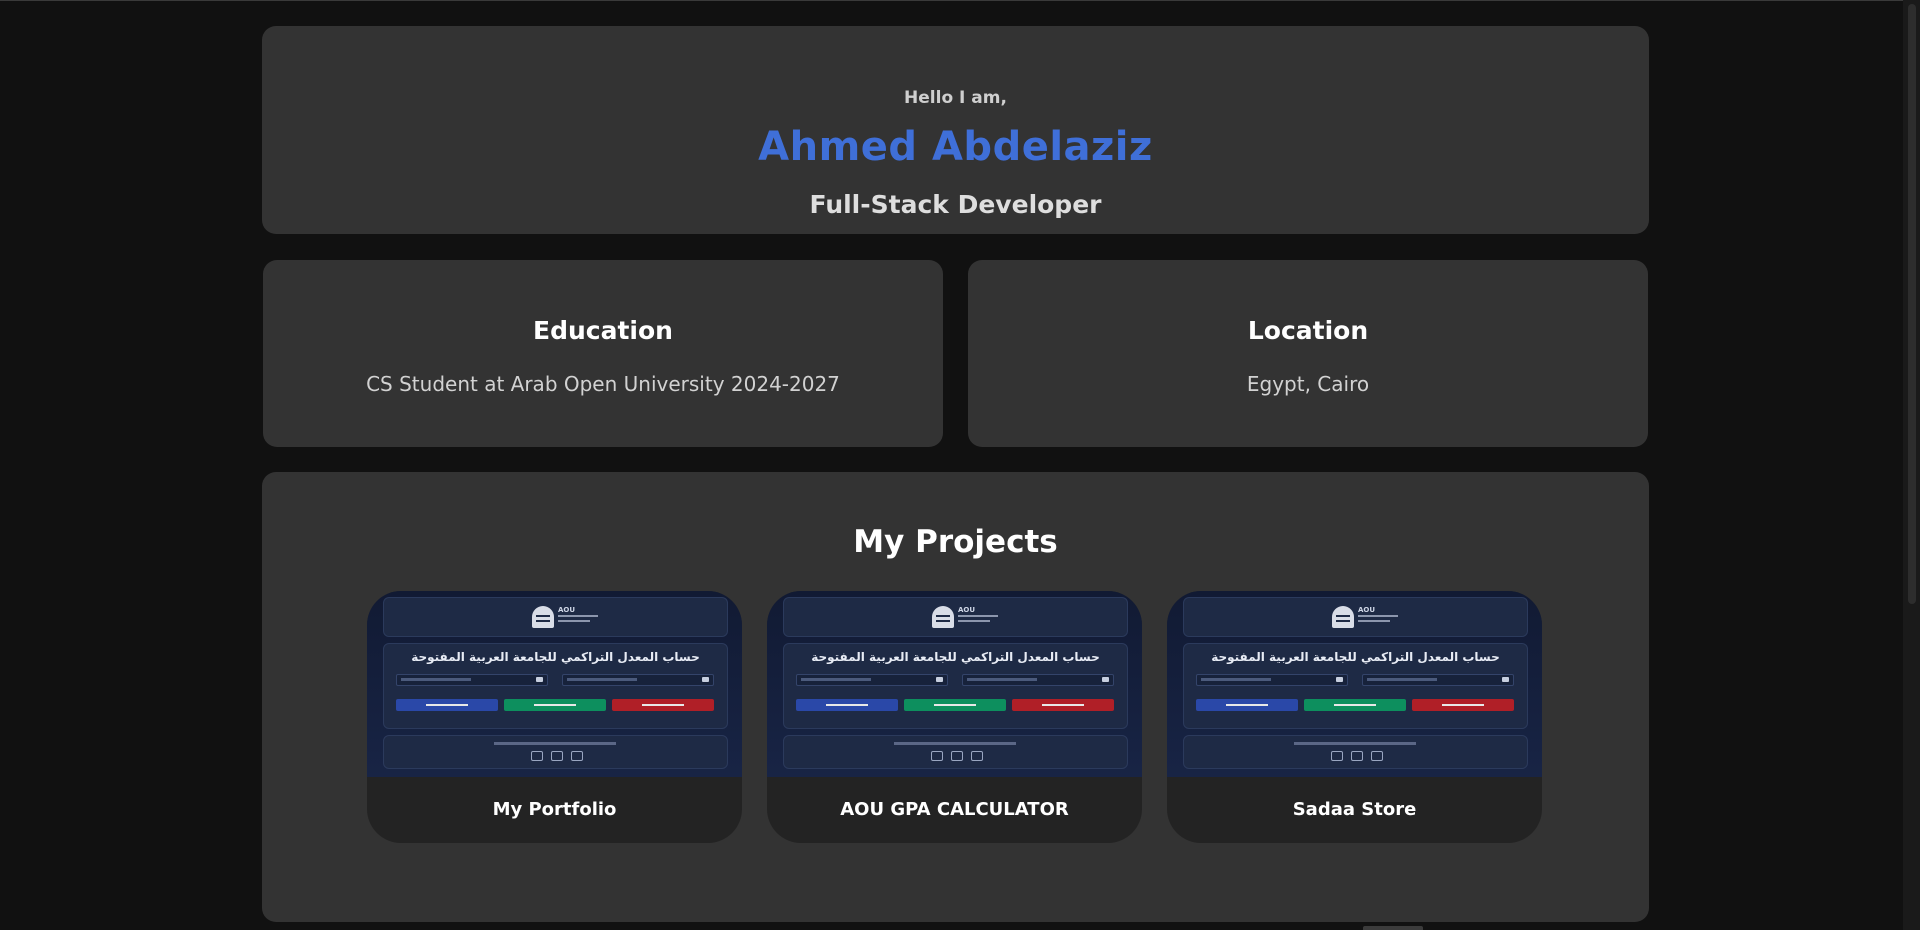 The height and width of the screenshot is (930, 1920). Describe the element at coordinates (1308, 353) in the screenshot. I see `location-card: Location Egypt, Cairo` at that location.